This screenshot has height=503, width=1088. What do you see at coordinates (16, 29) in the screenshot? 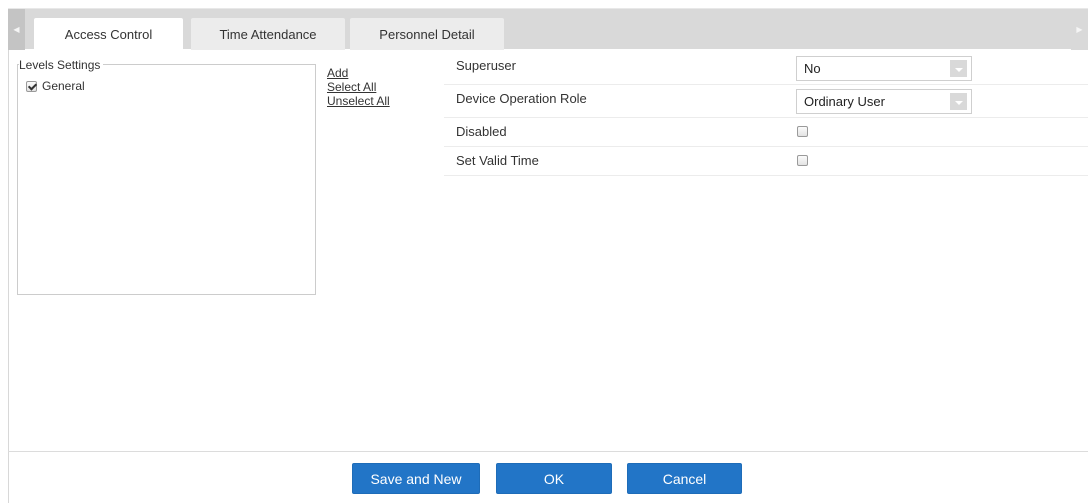
I see `tab-scroll-left-icon: ◀` at bounding box center [16, 29].